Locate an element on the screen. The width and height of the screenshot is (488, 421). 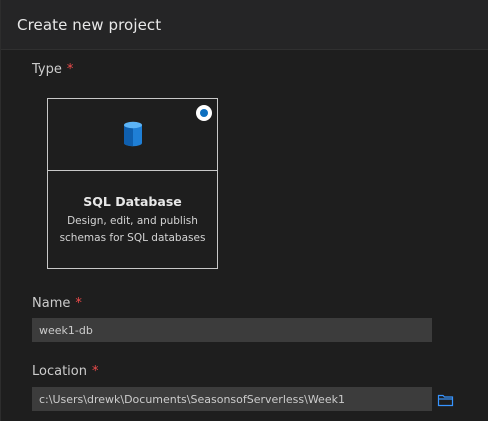
card-icon-area is located at coordinates (132, 135).